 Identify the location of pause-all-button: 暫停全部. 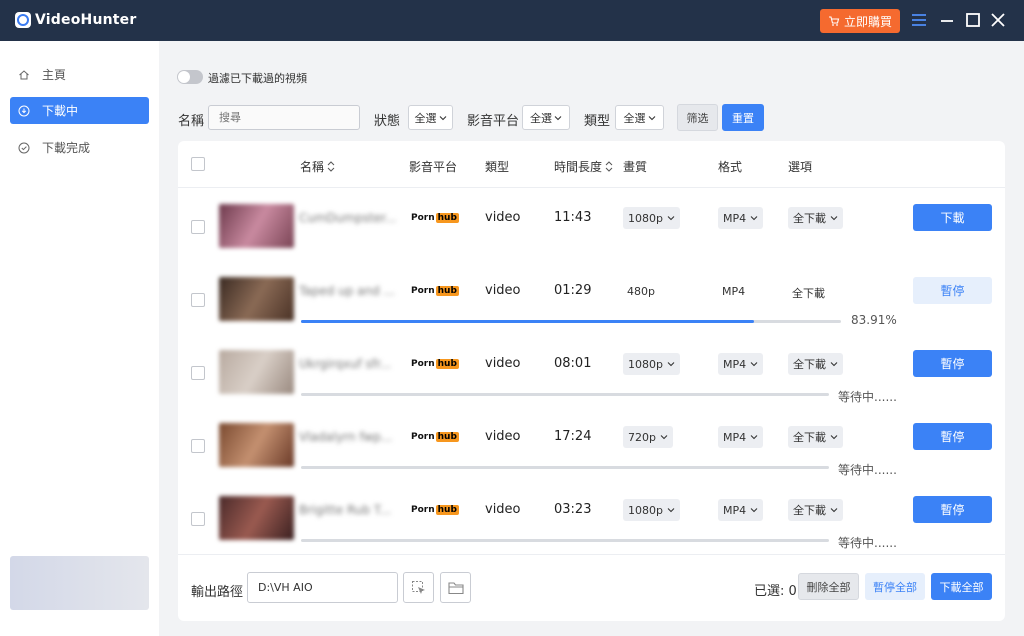
(895, 586).